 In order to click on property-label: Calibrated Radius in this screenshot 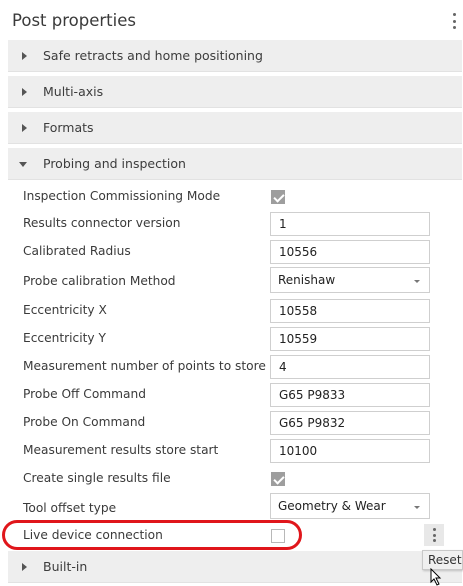, I will do `click(77, 251)`.